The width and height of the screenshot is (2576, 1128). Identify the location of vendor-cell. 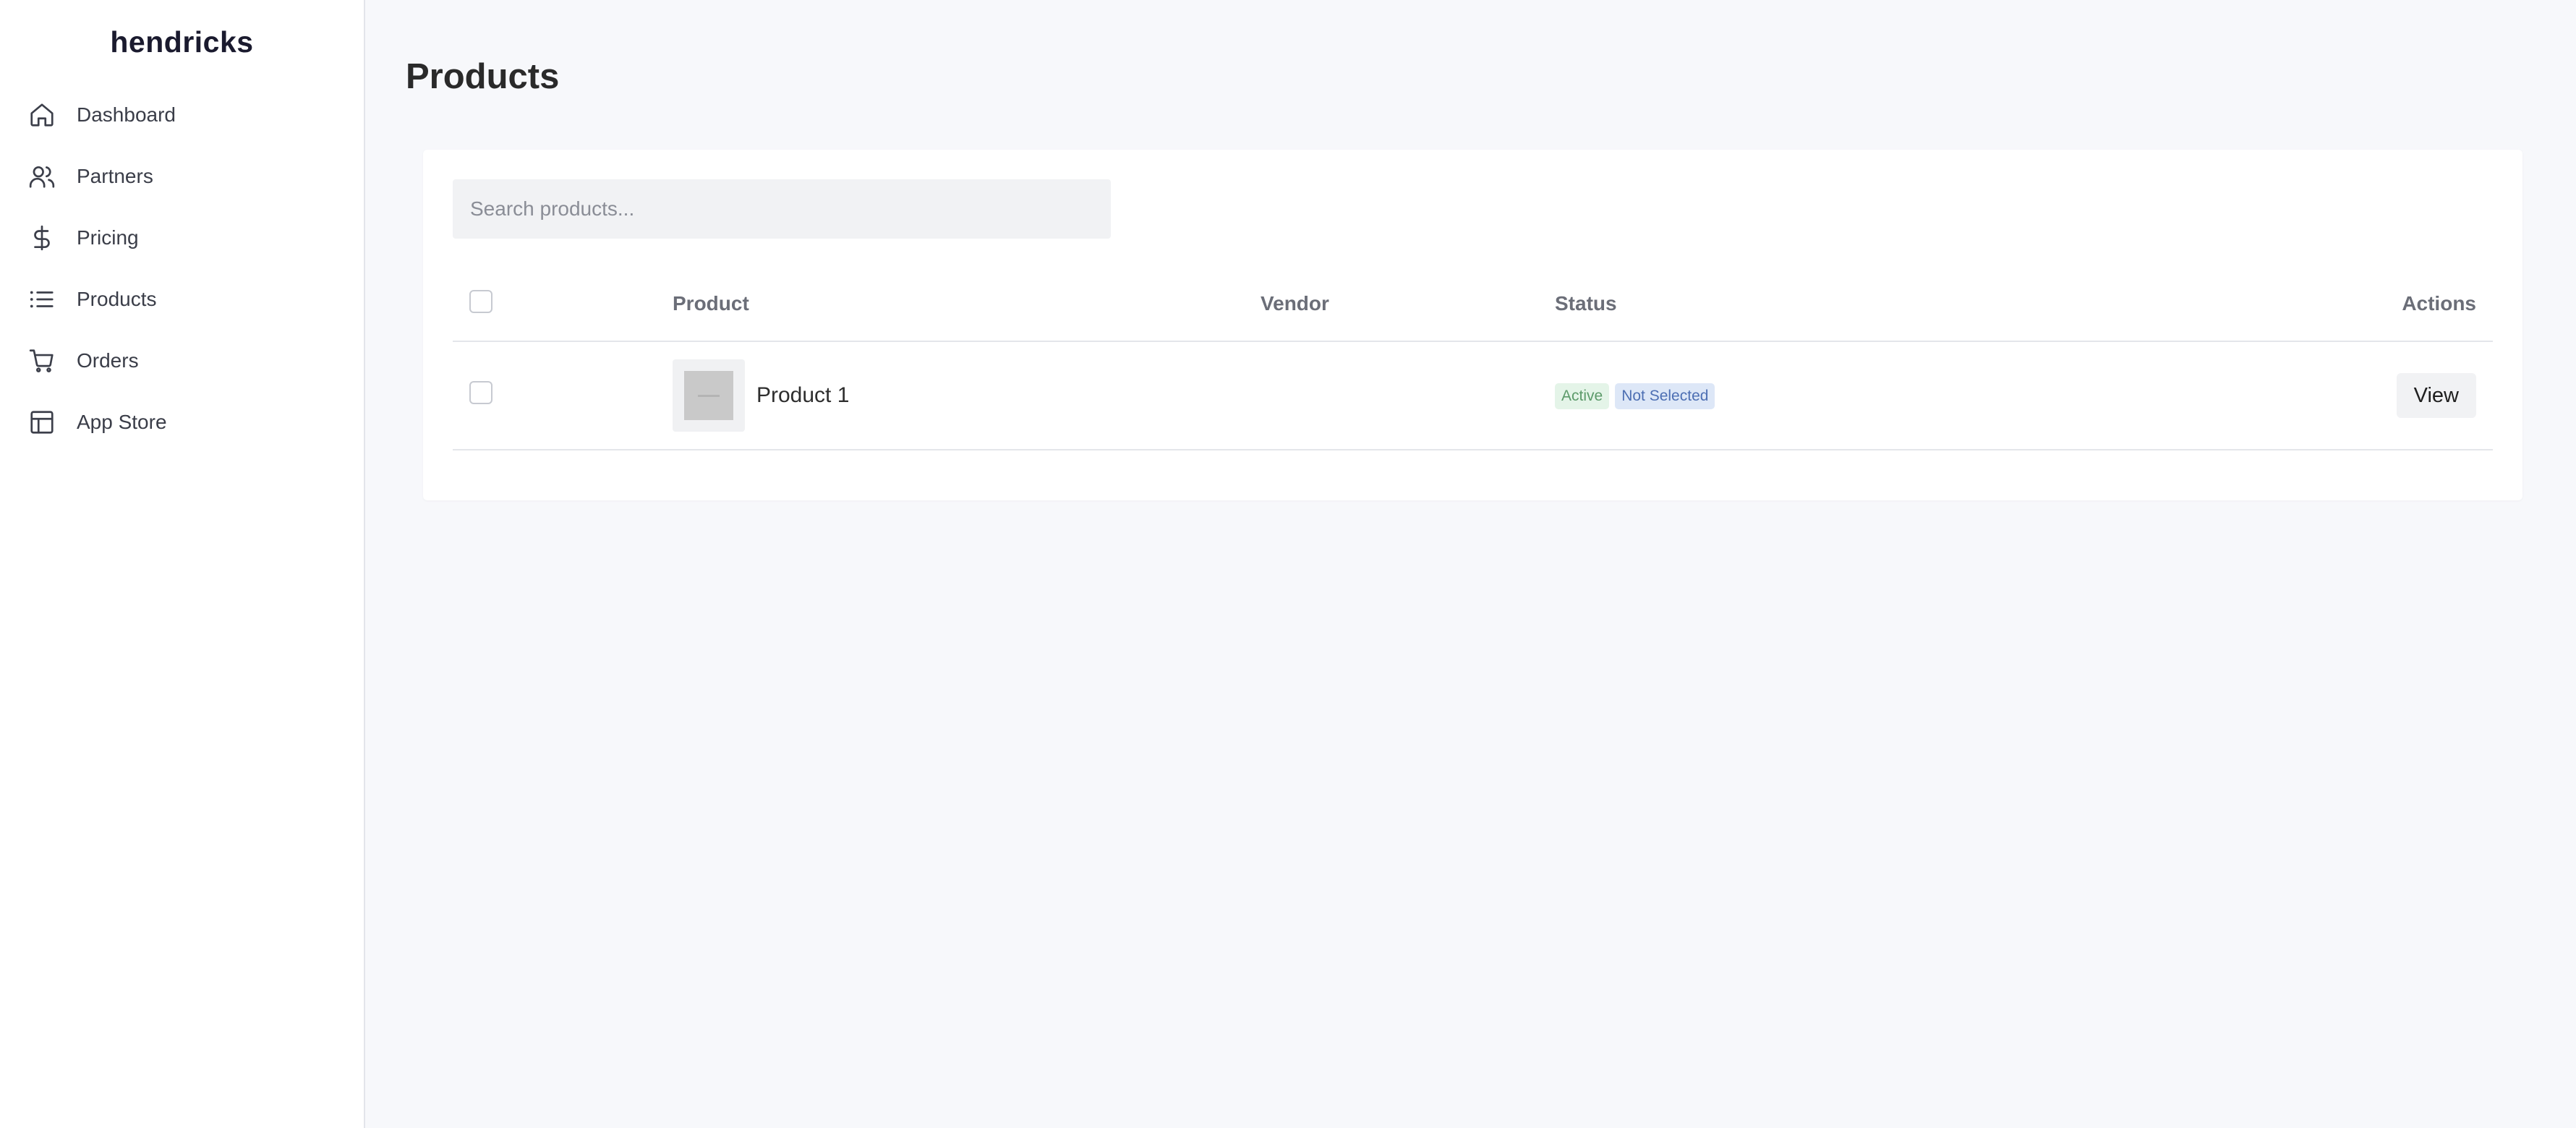
(1408, 395).